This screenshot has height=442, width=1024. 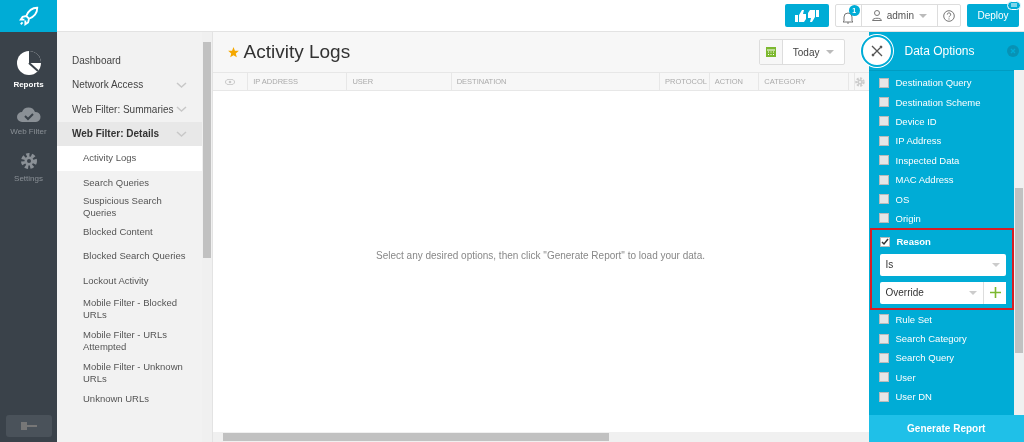 What do you see at coordinates (129, 399) in the screenshot?
I see `nav-subitem: Unknown URLs` at bounding box center [129, 399].